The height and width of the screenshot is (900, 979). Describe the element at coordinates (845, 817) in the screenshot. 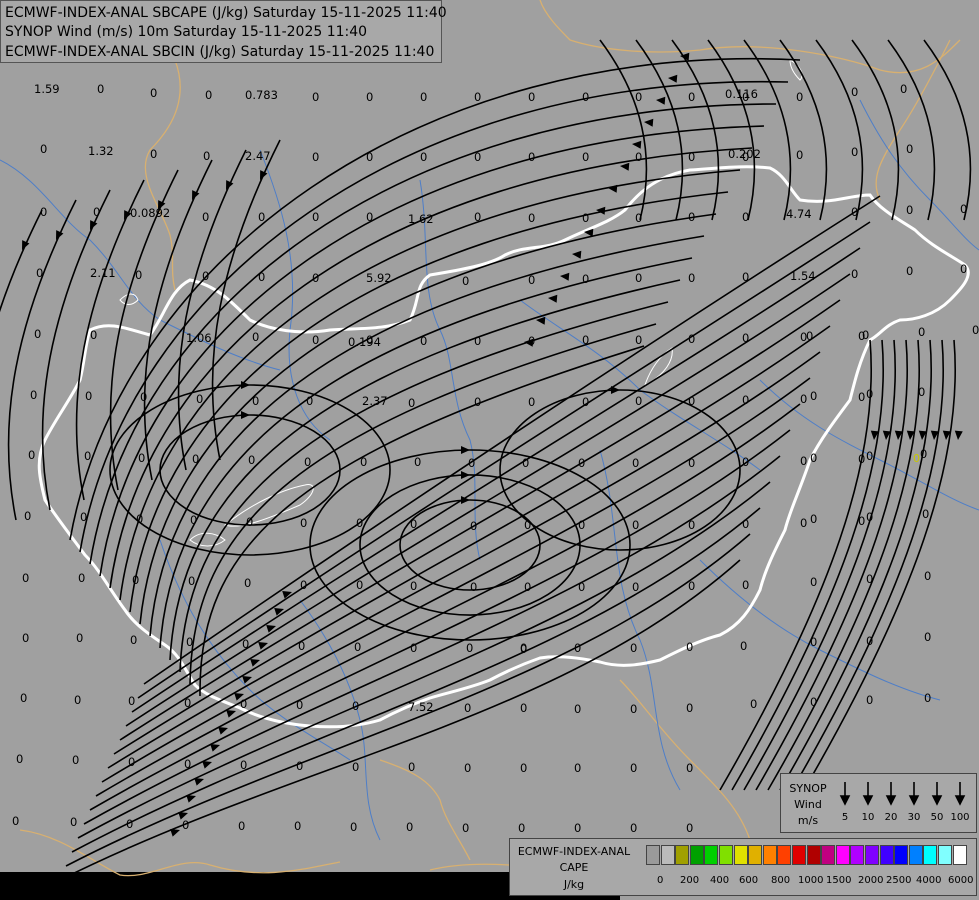

I see `wind-speed-label: 5` at that location.